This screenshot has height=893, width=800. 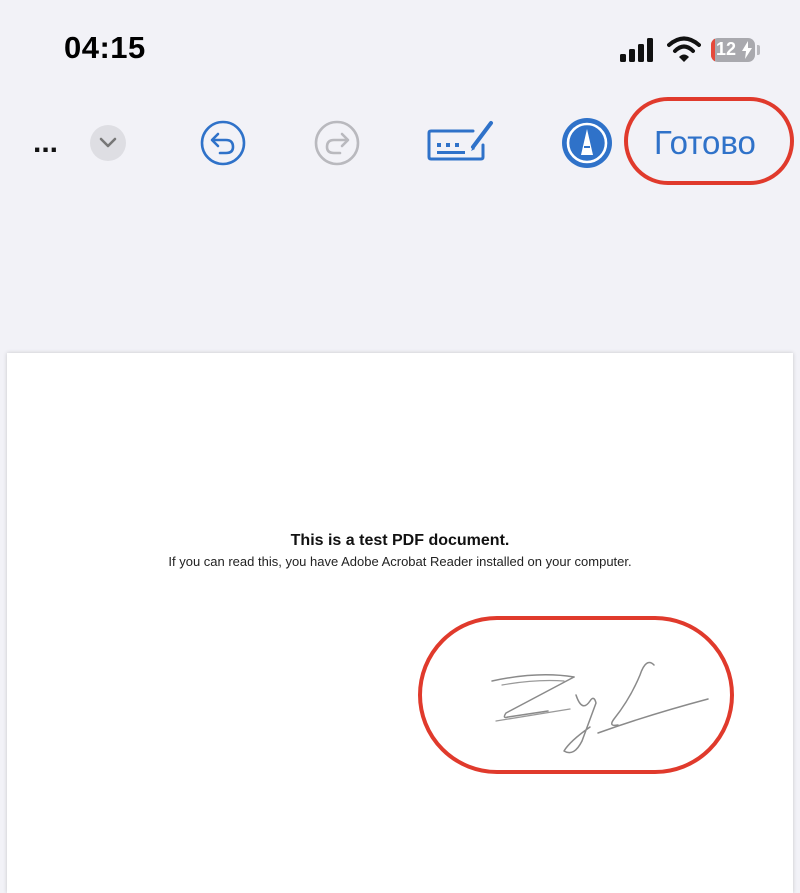 What do you see at coordinates (747, 50) in the screenshot?
I see `charging-bolt-icon` at bounding box center [747, 50].